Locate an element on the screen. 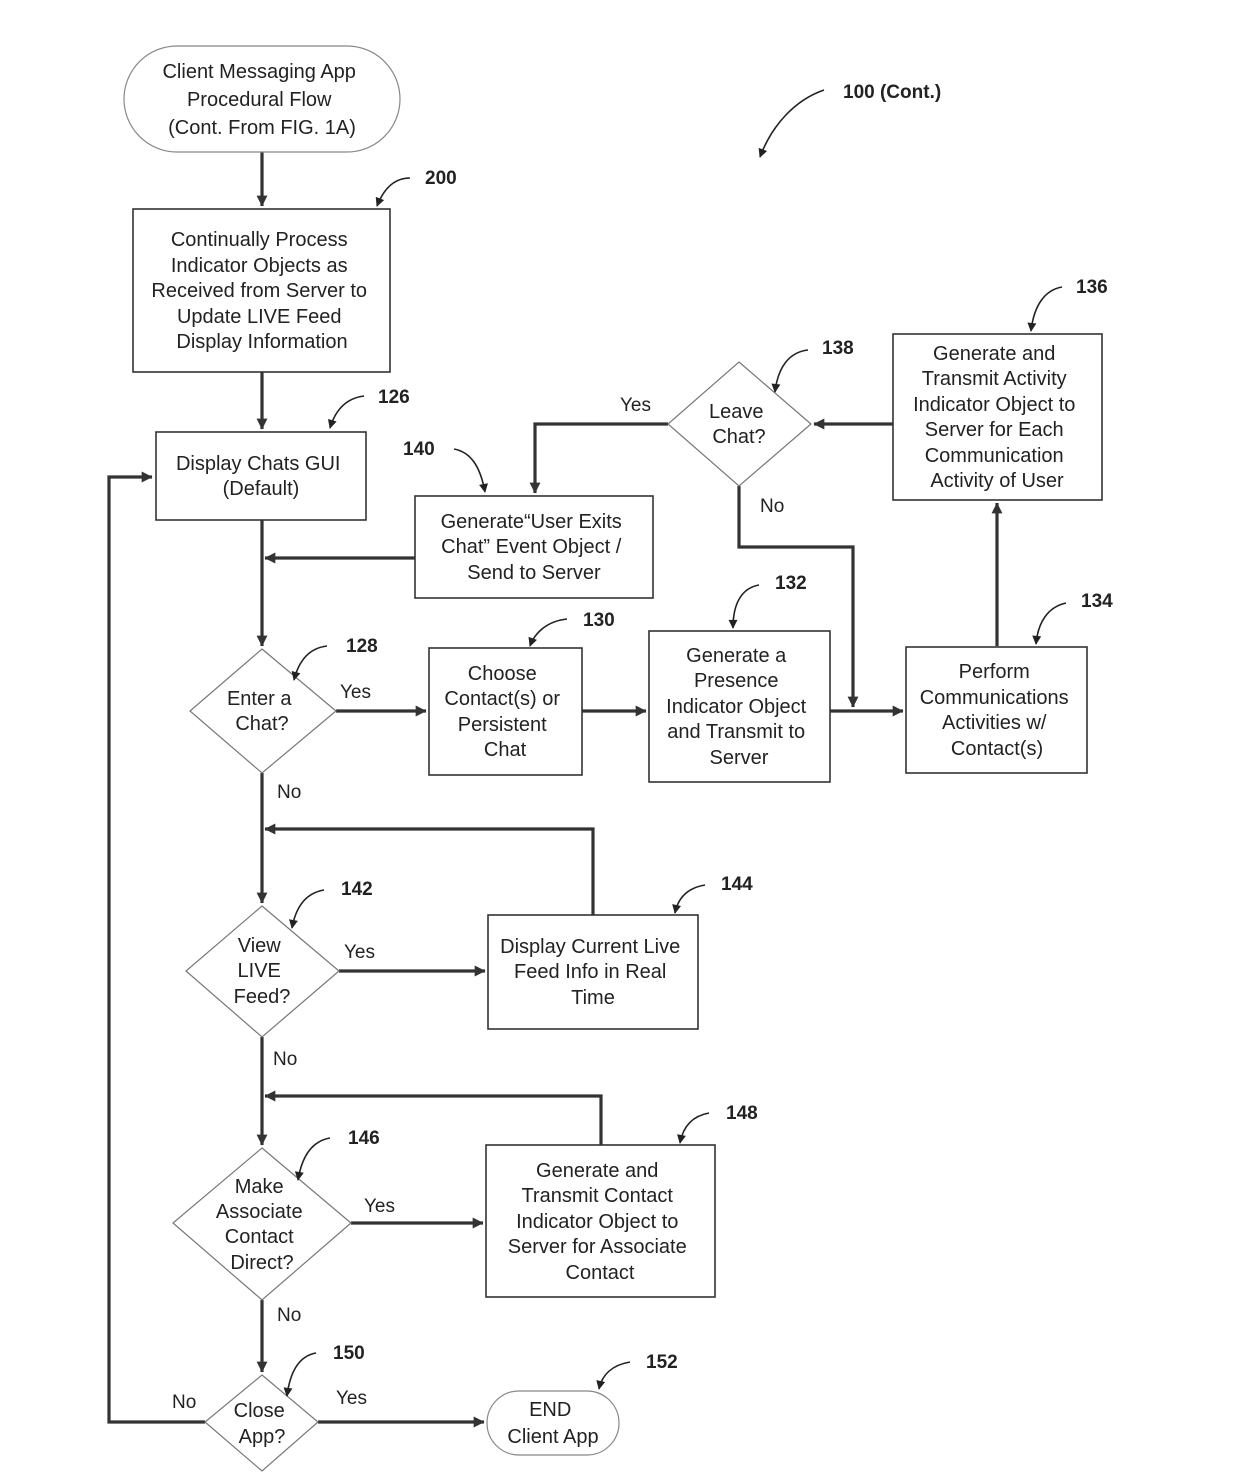 This screenshot has width=1240, height=1484. node-152-end: END Client App is located at coordinates (553, 1423).